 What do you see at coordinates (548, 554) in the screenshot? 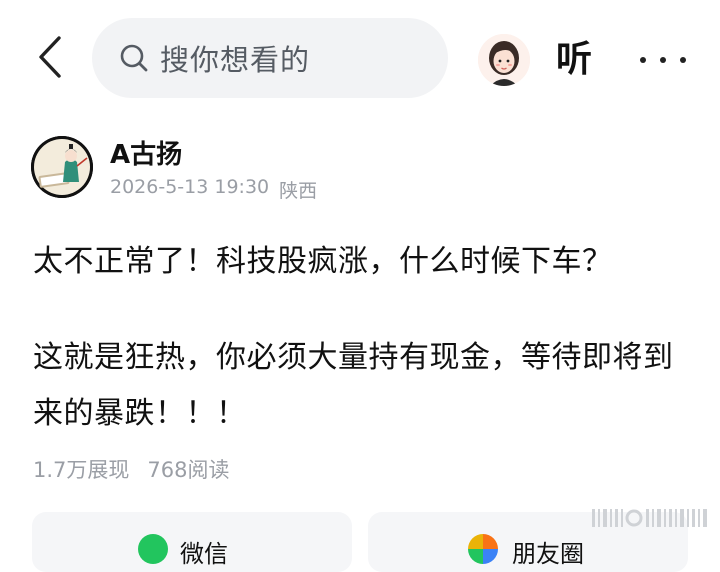
I see `share-moments-label: 朋友圈` at bounding box center [548, 554].